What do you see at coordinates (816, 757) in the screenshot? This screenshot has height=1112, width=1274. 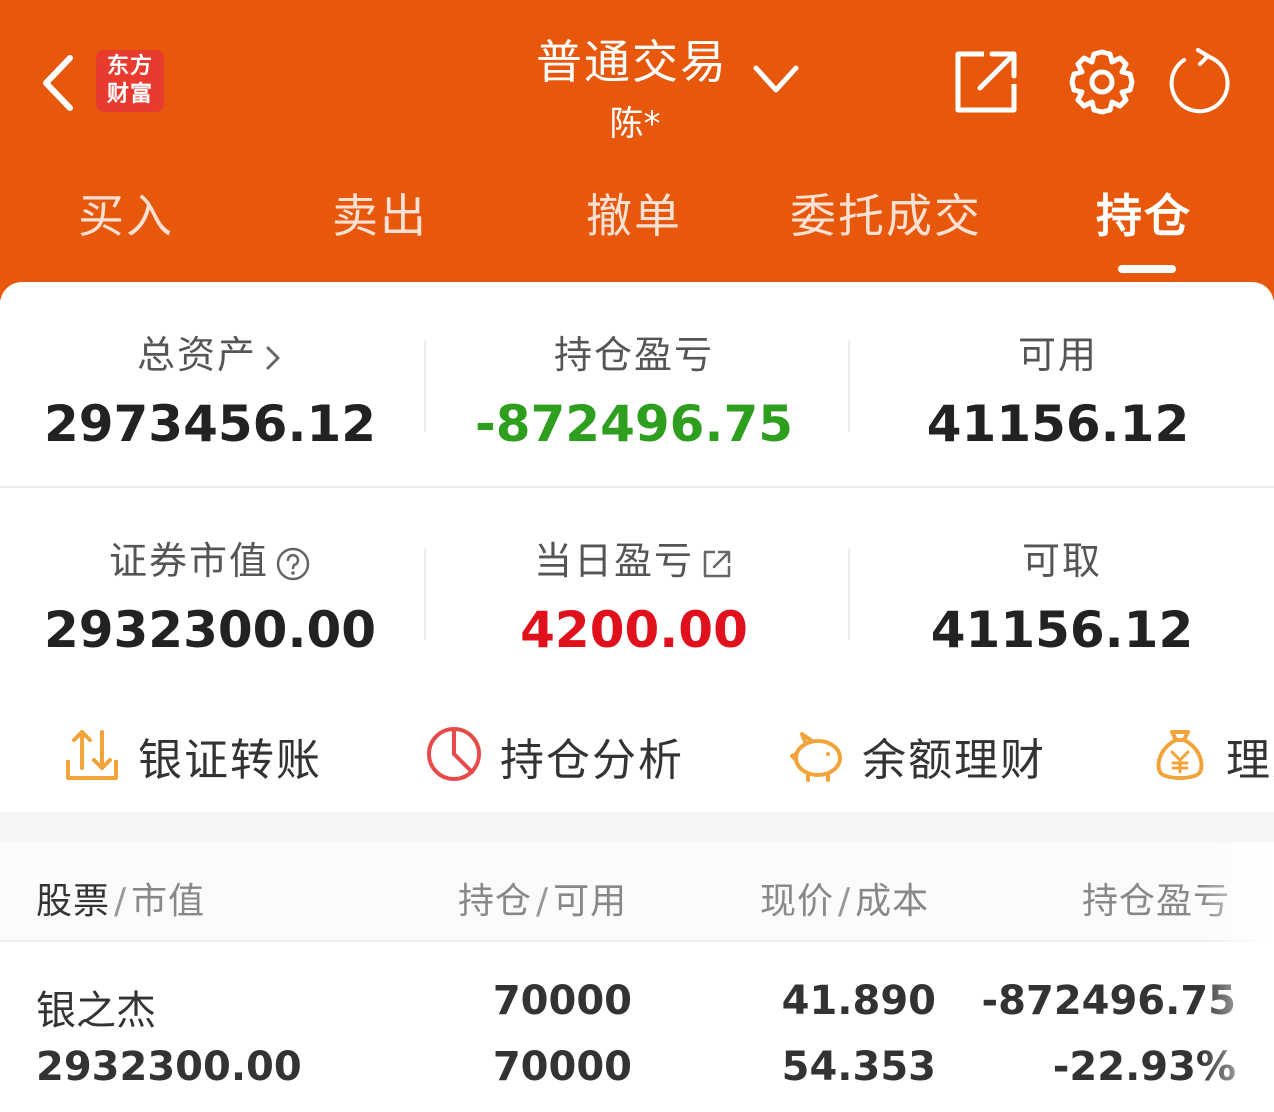 I see `piggy-bank-icon` at bounding box center [816, 757].